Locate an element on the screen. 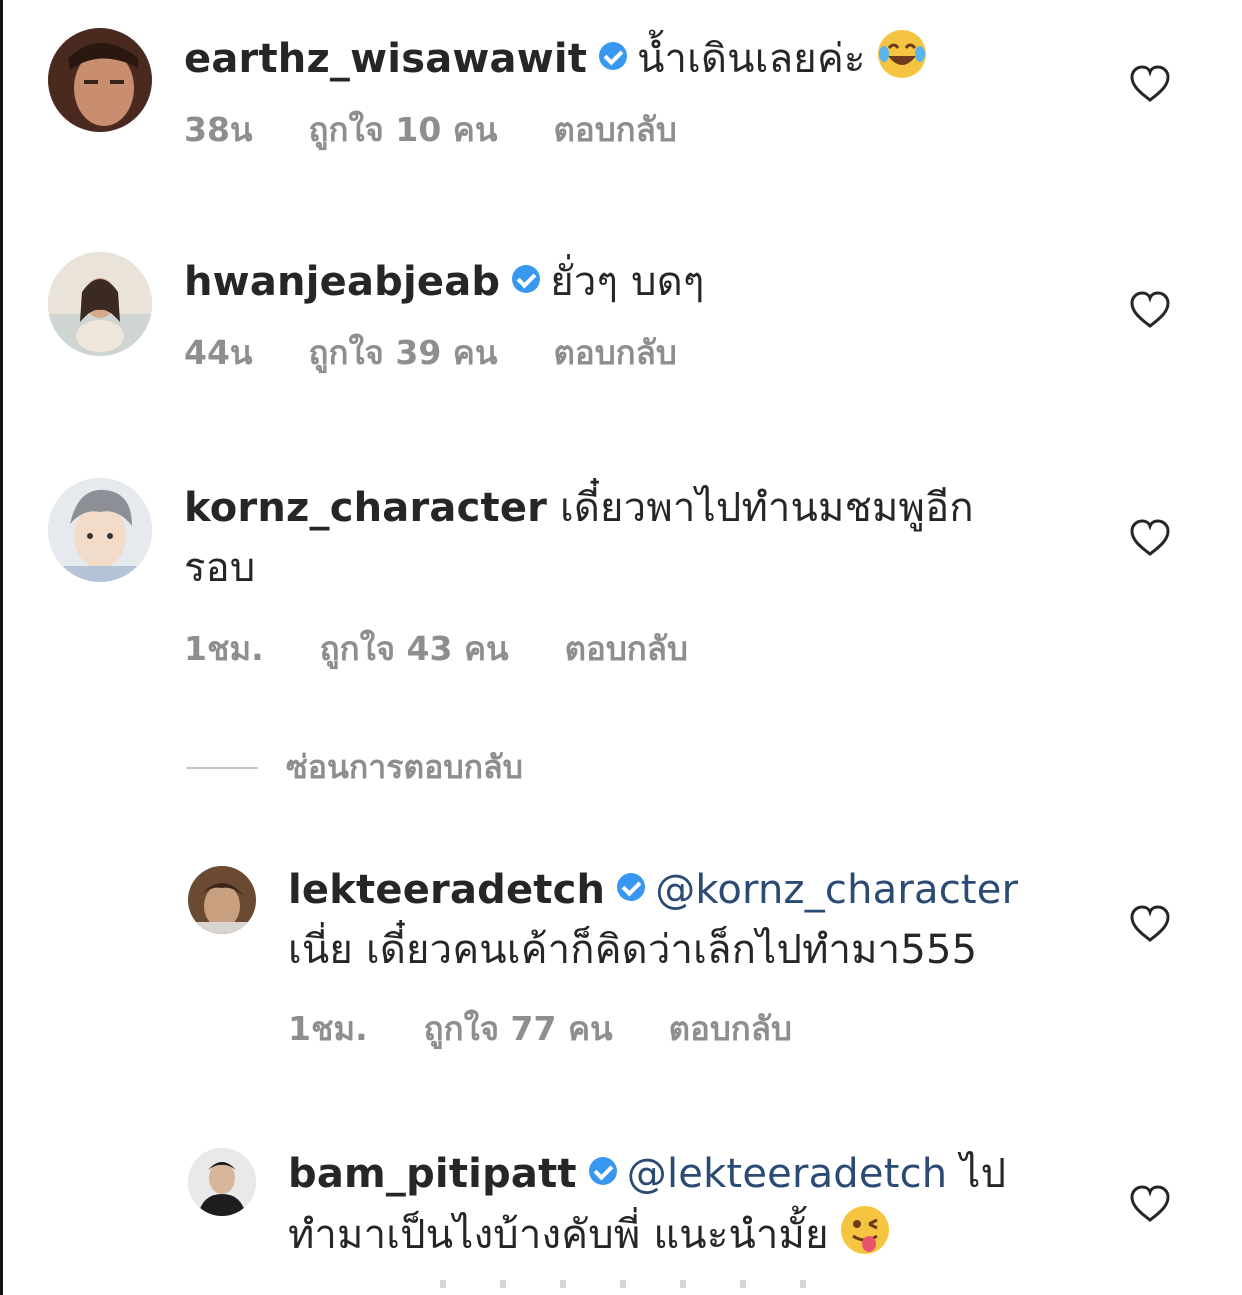  comment-time: 38น is located at coordinates (218, 129).